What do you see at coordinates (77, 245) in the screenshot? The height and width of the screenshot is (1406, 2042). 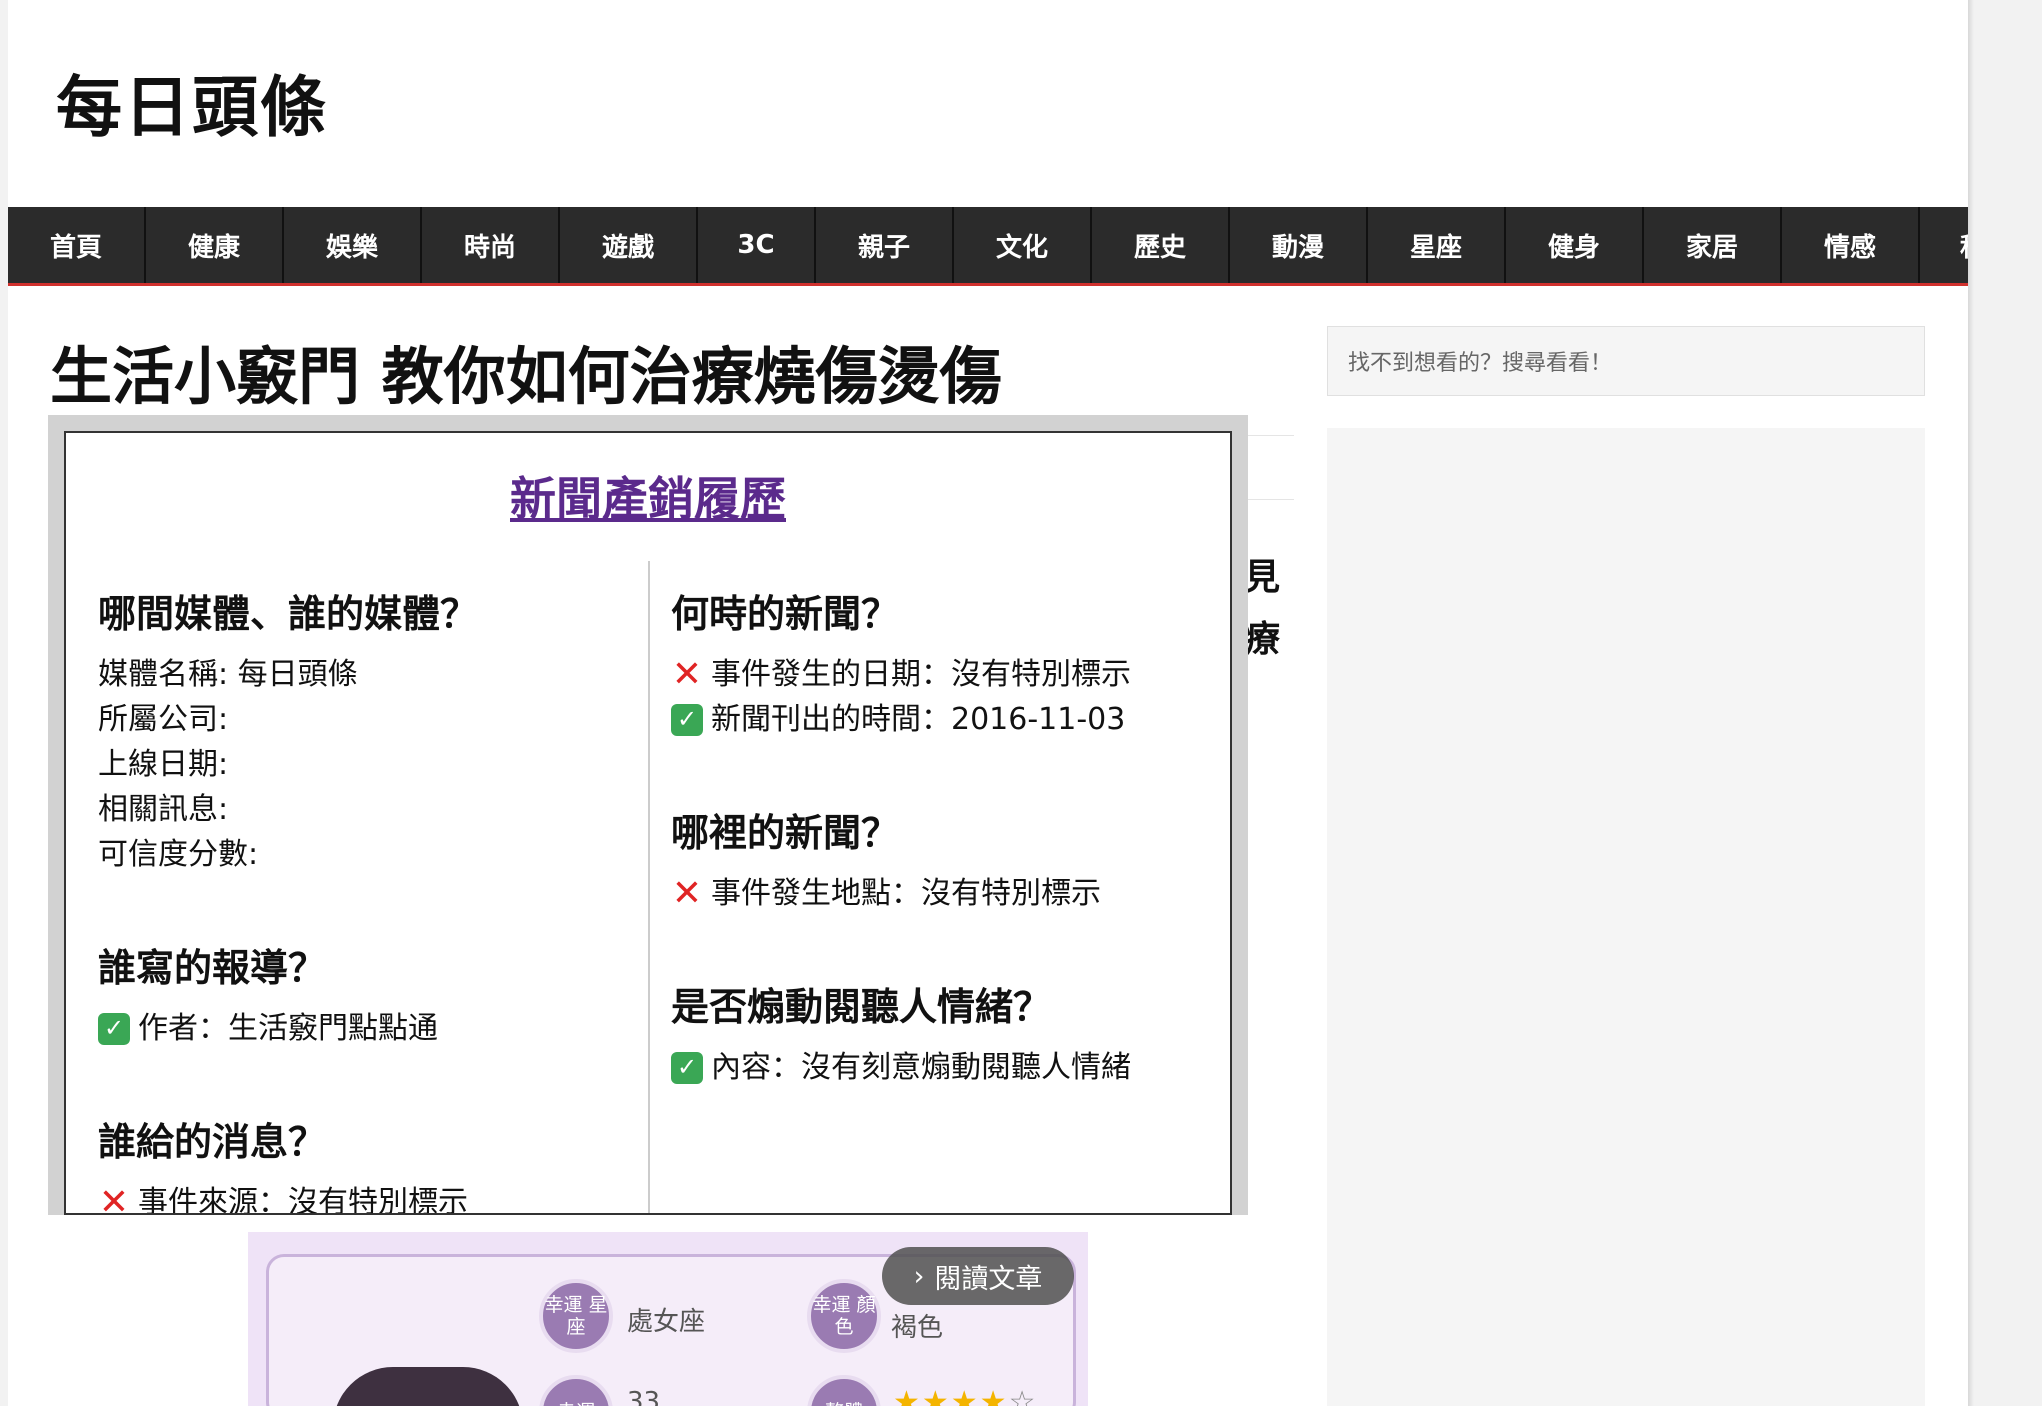 I see `nav-item-home: 首頁` at bounding box center [77, 245].